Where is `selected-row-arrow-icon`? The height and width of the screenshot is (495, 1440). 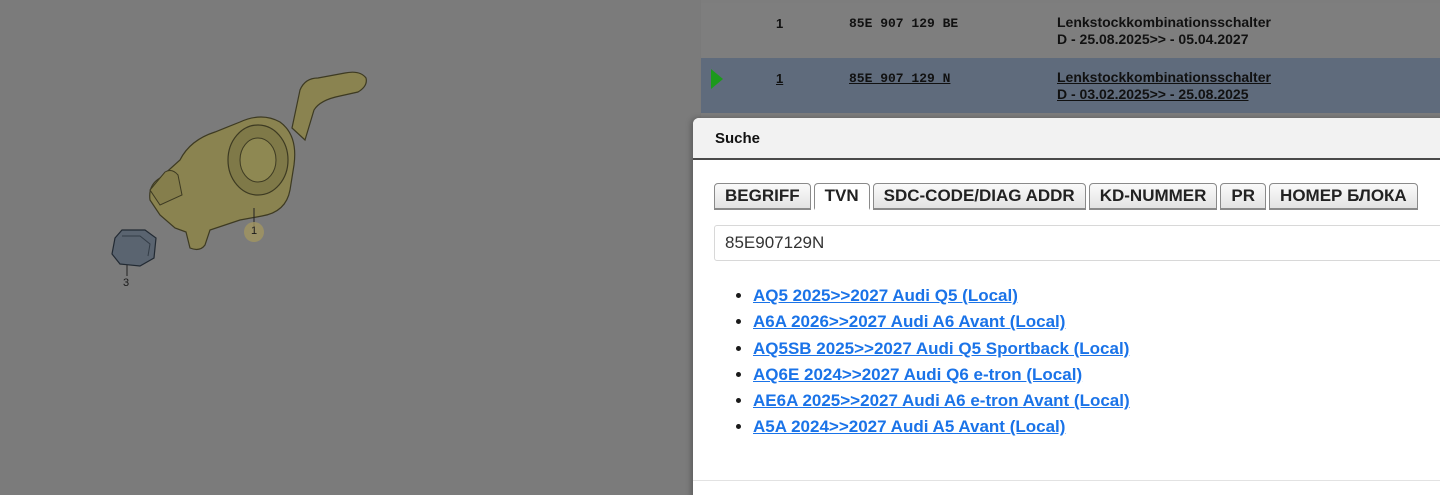 selected-row-arrow-icon is located at coordinates (717, 79).